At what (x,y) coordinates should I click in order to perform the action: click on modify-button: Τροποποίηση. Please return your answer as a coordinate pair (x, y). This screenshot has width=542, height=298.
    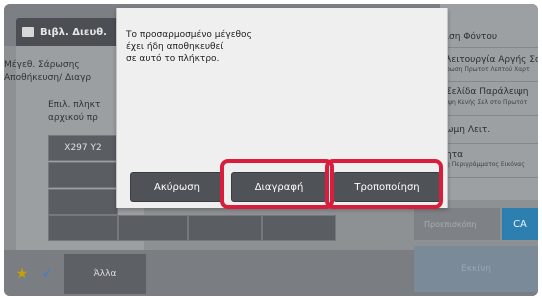
    Looking at the image, I should click on (387, 187).